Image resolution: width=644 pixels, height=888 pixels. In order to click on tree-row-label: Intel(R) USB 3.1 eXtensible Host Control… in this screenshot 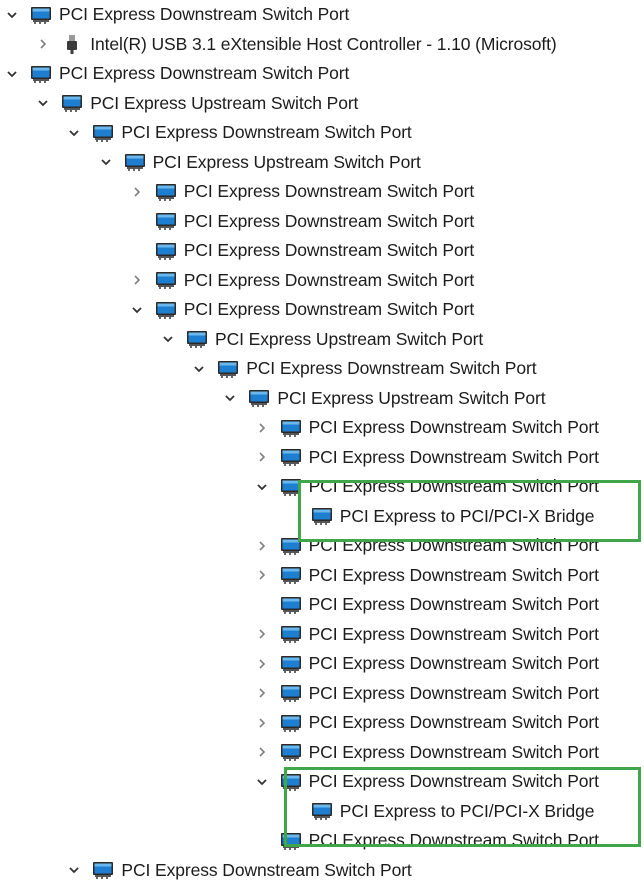, I will do `click(323, 43)`.